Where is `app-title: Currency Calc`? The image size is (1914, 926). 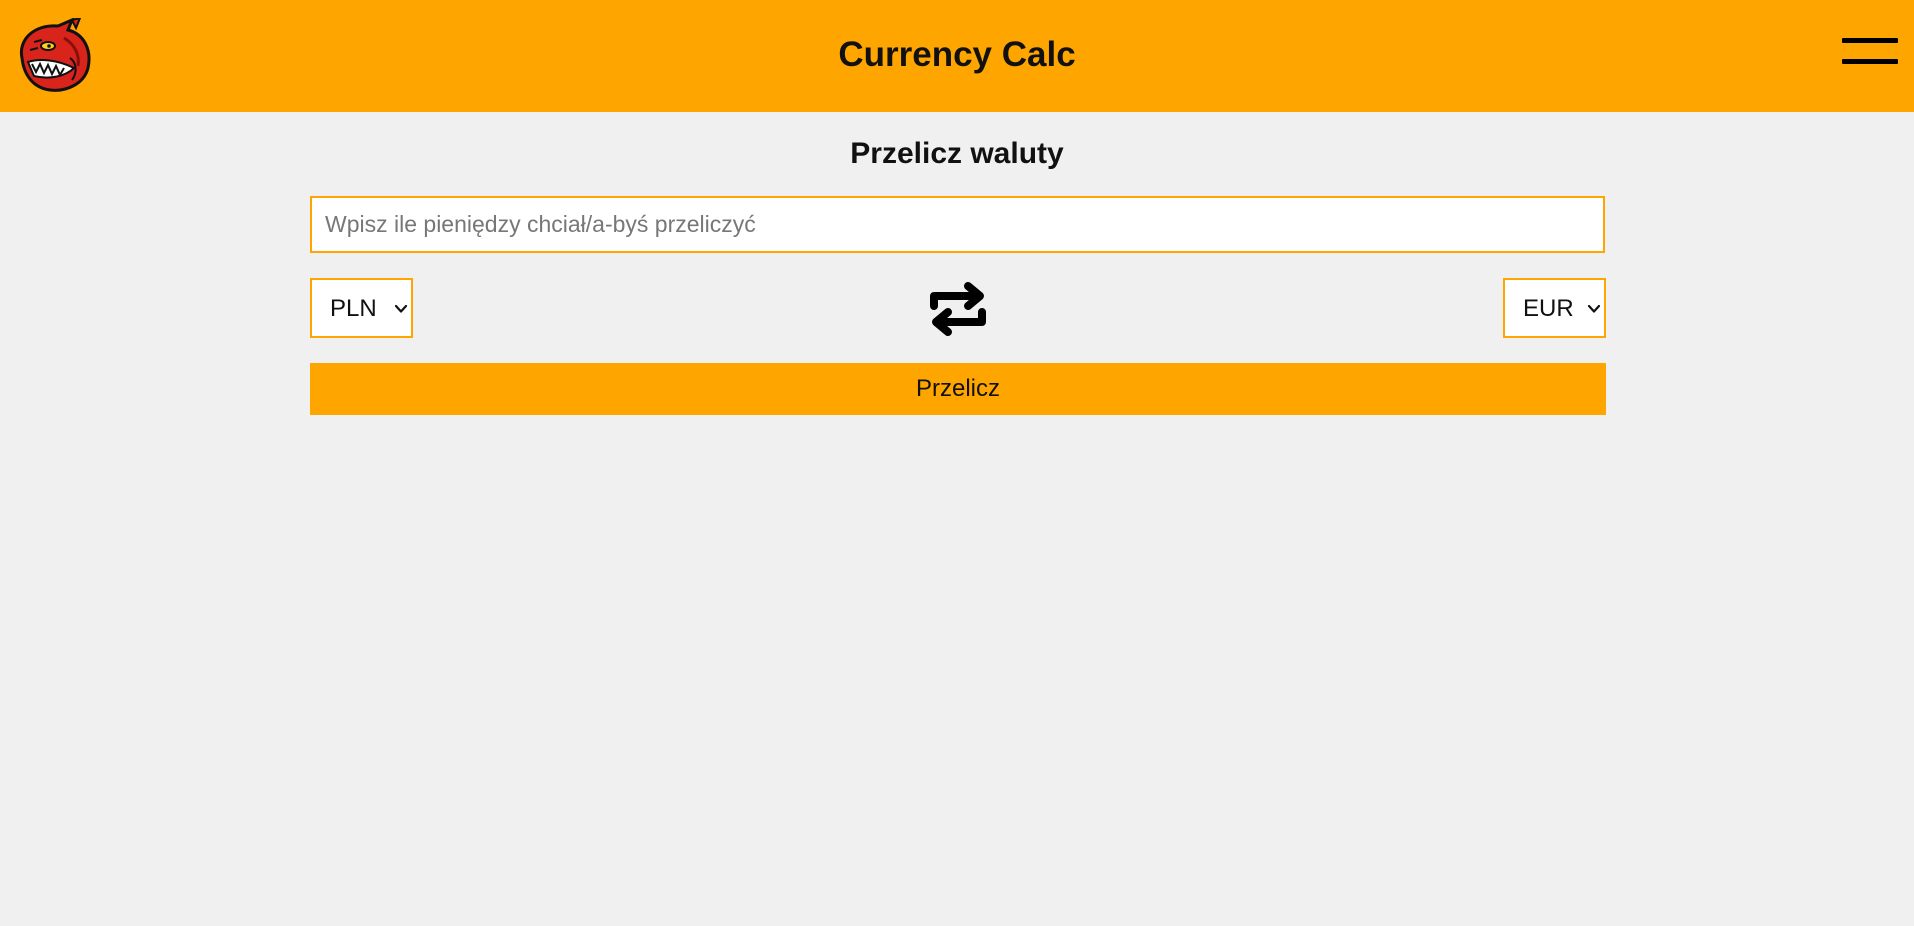
app-title: Currency Calc is located at coordinates (957, 54).